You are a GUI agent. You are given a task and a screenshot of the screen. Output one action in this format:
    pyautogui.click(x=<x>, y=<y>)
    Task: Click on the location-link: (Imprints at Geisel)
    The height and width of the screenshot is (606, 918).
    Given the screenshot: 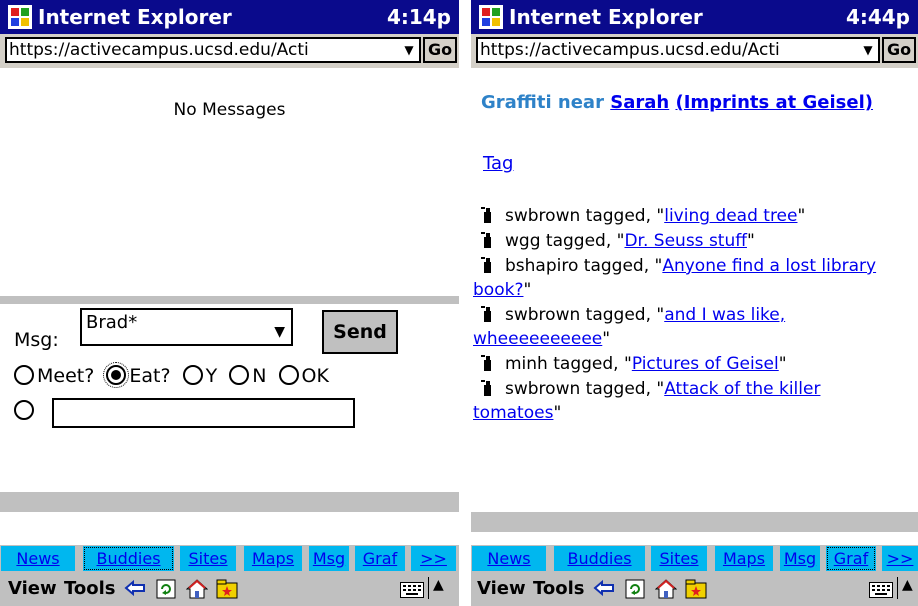 What is the action you would take?
    pyautogui.click(x=774, y=102)
    